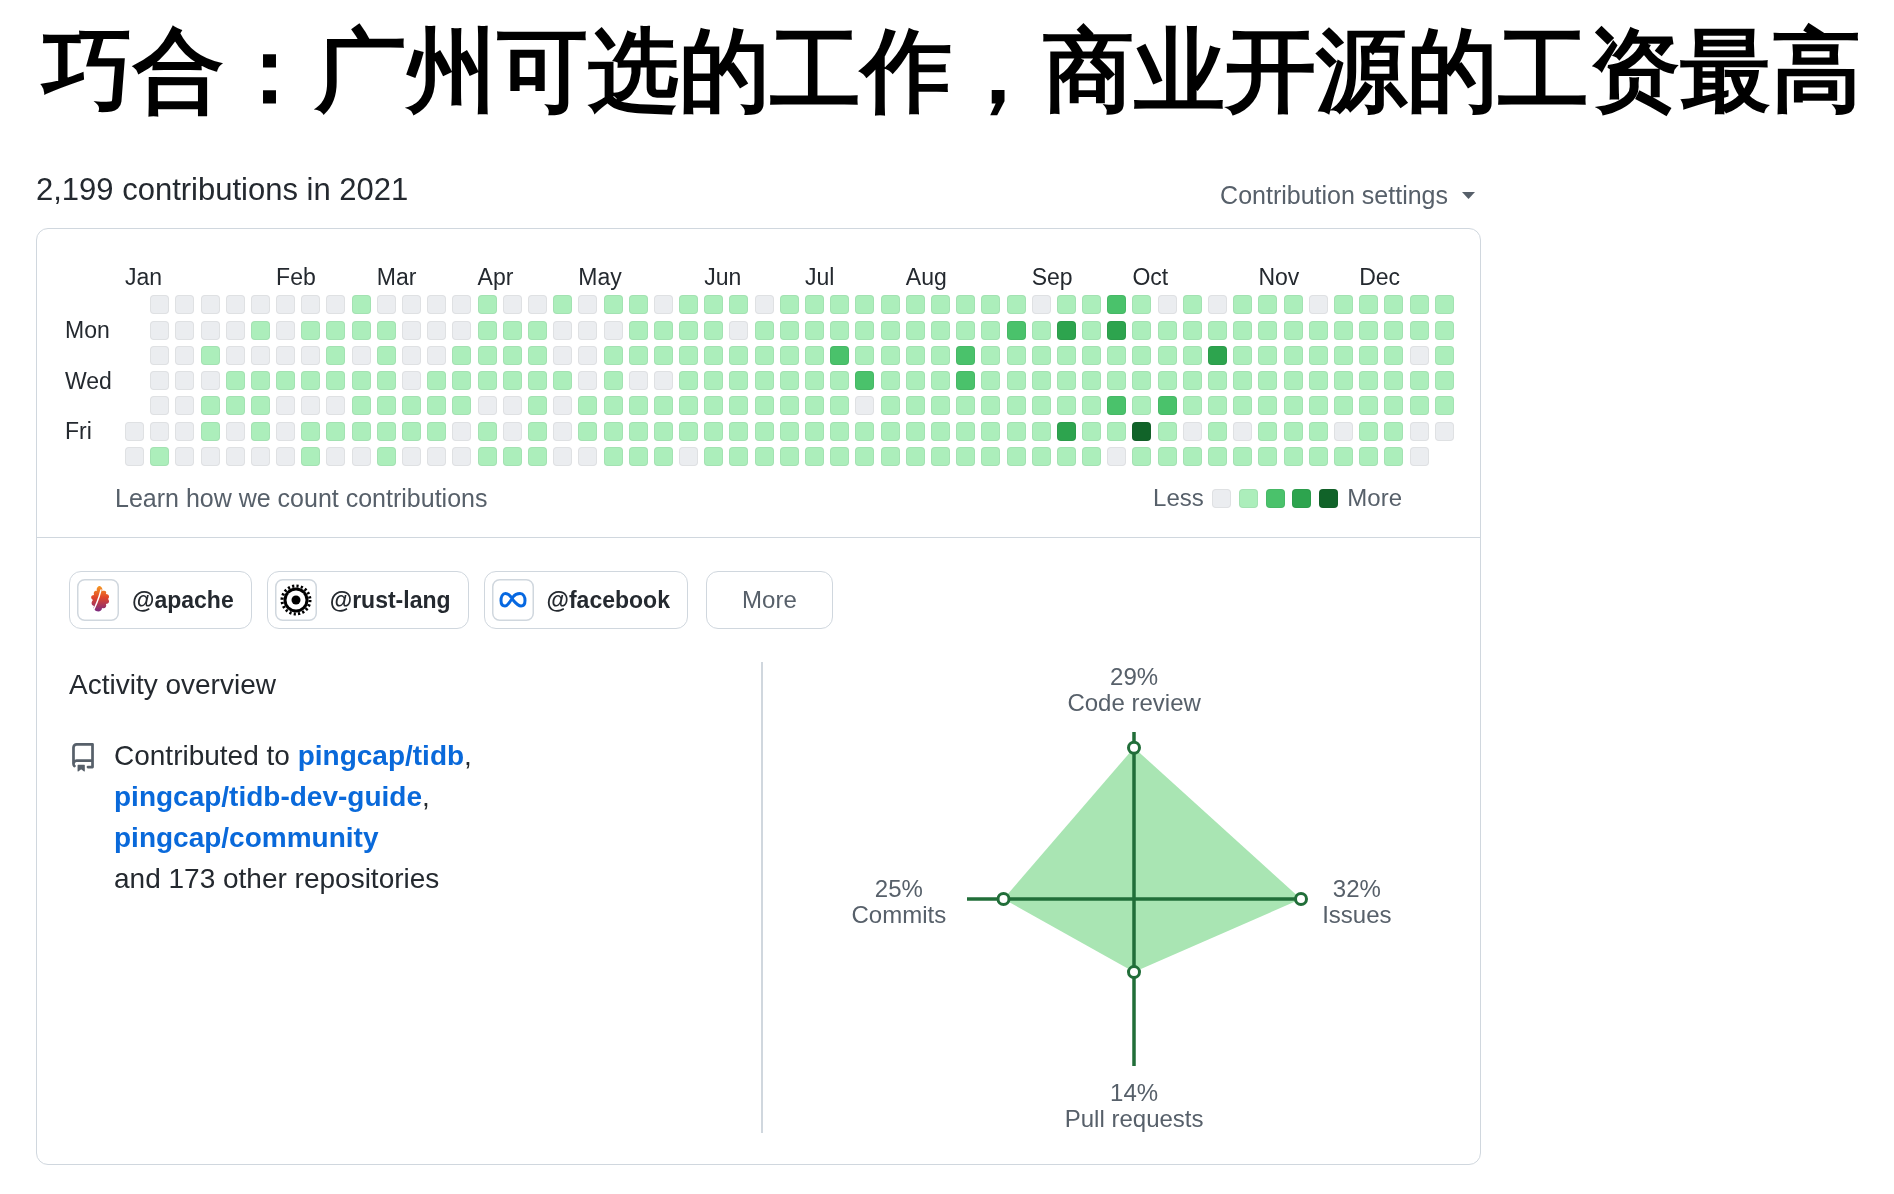 The height and width of the screenshot is (1194, 1894). I want to click on percentage-label: 29%, so click(1134, 677).